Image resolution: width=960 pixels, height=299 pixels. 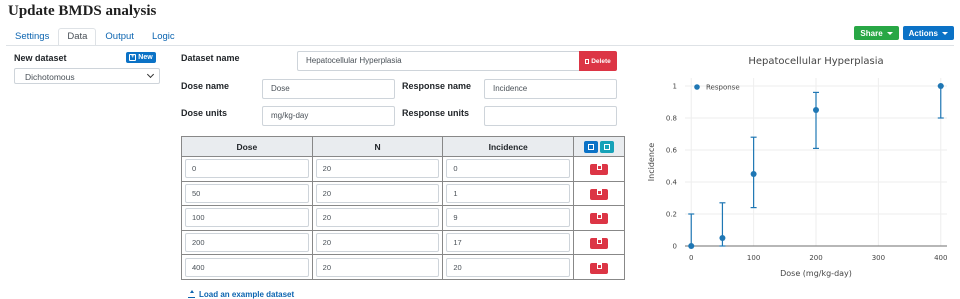 I want to click on incidence-cell: 20, so click(x=508, y=267).